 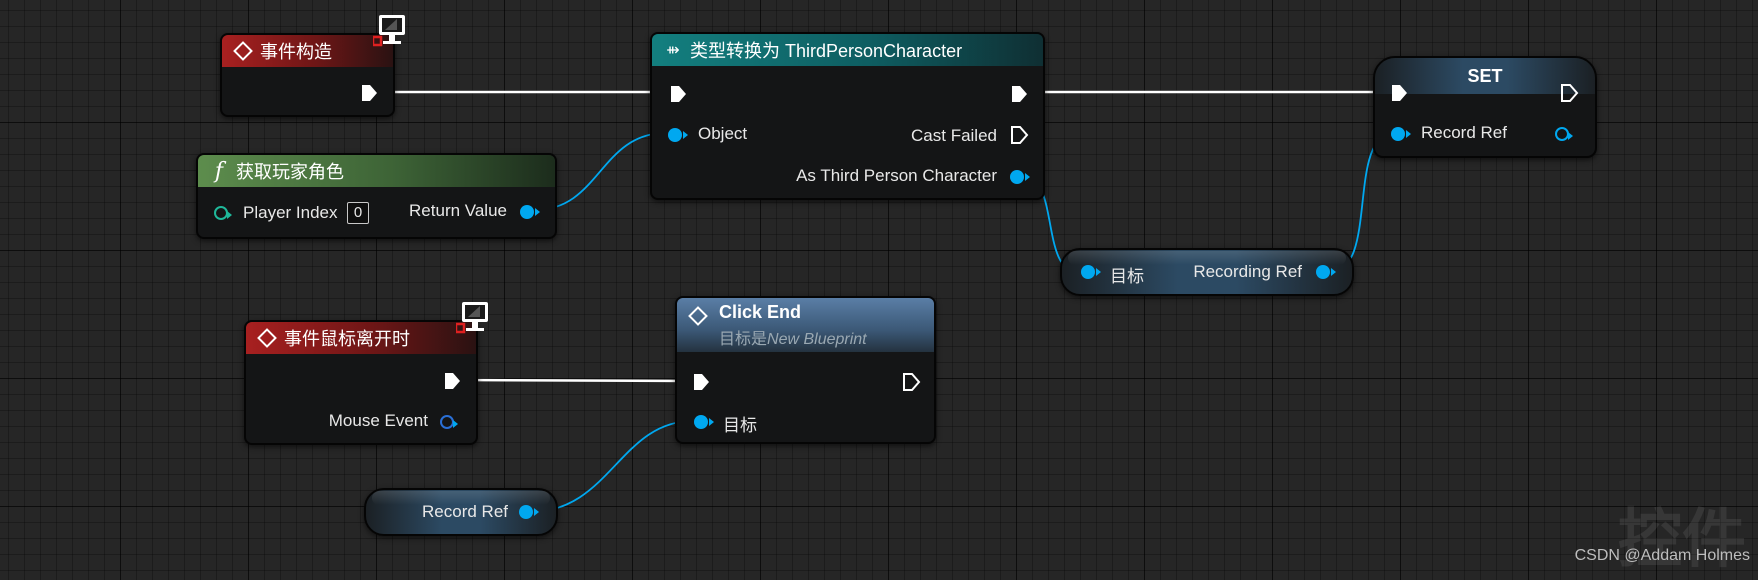 What do you see at coordinates (817, 339) in the screenshot?
I see `click-end-subtitle-class: New Blueprint` at bounding box center [817, 339].